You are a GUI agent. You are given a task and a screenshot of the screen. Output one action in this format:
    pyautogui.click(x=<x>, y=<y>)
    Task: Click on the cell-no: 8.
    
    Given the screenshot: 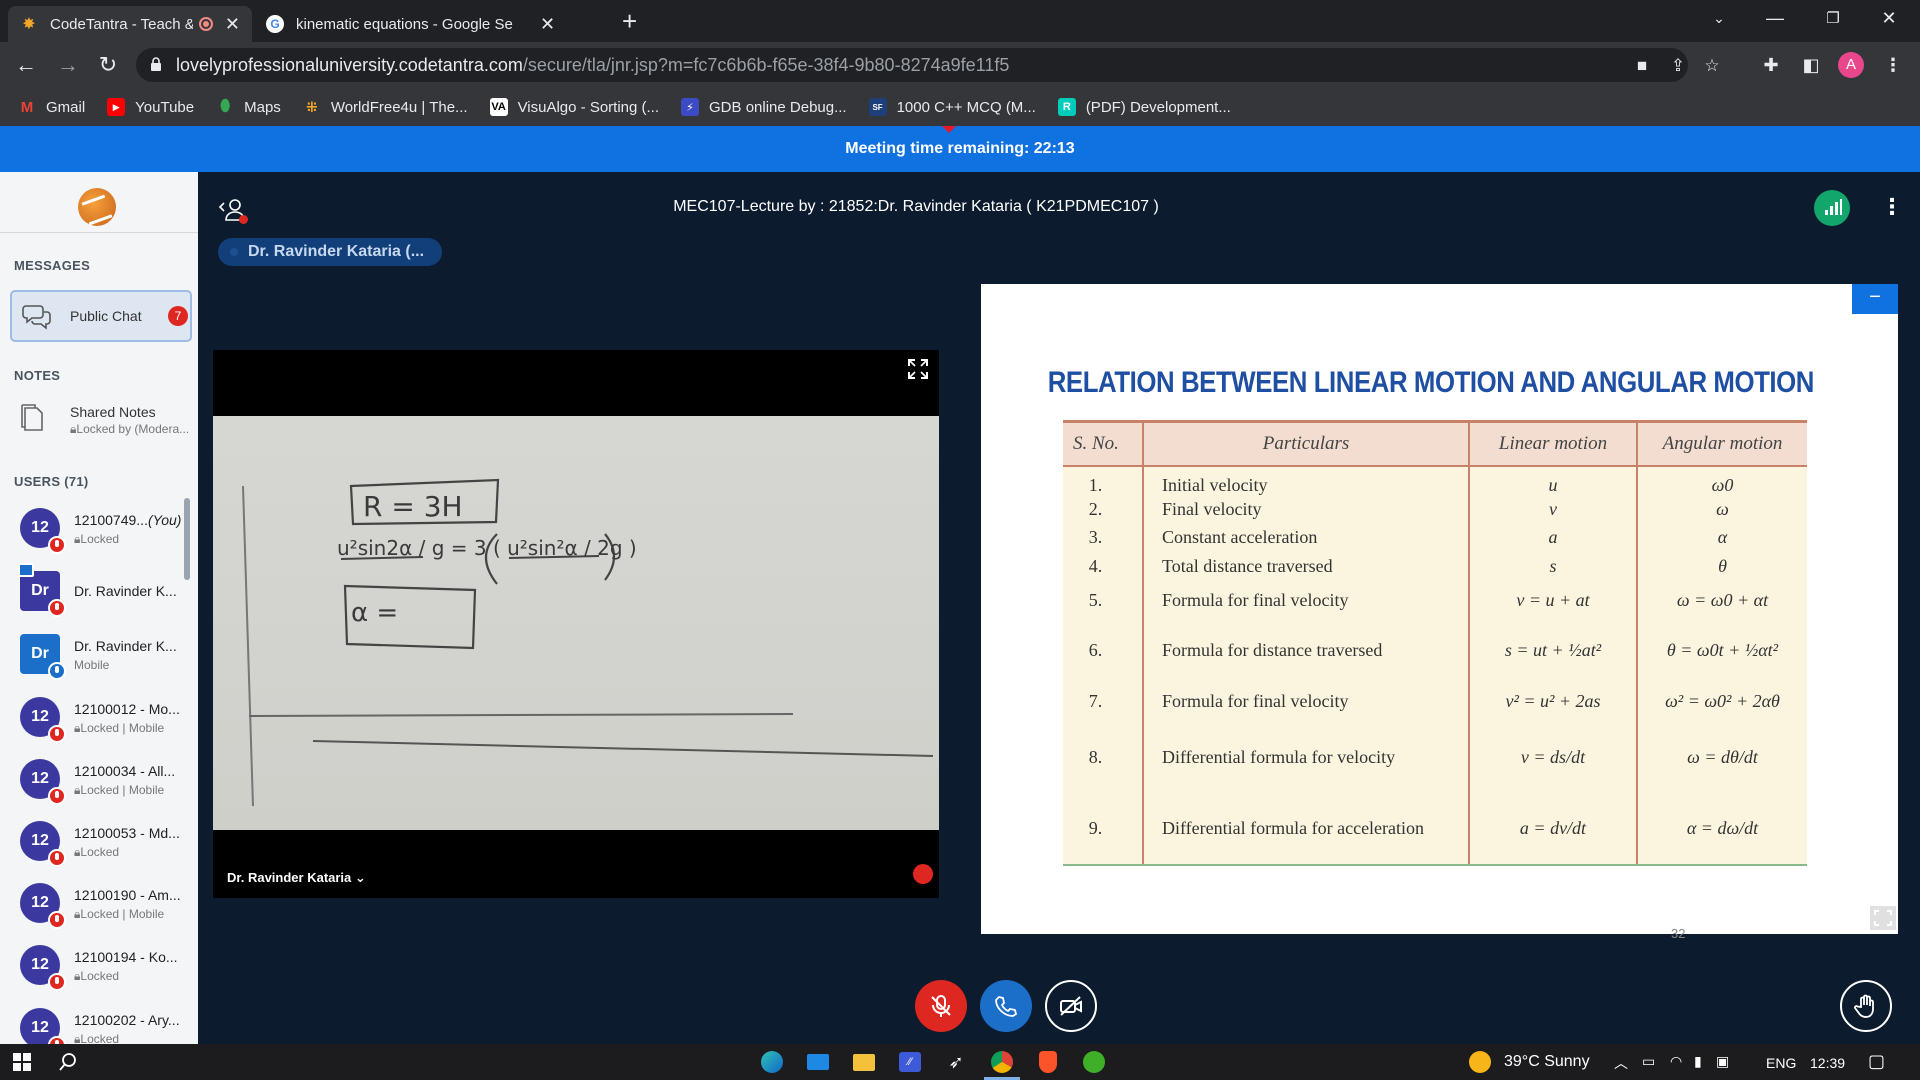 What is the action you would take?
    pyautogui.click(x=1103, y=757)
    